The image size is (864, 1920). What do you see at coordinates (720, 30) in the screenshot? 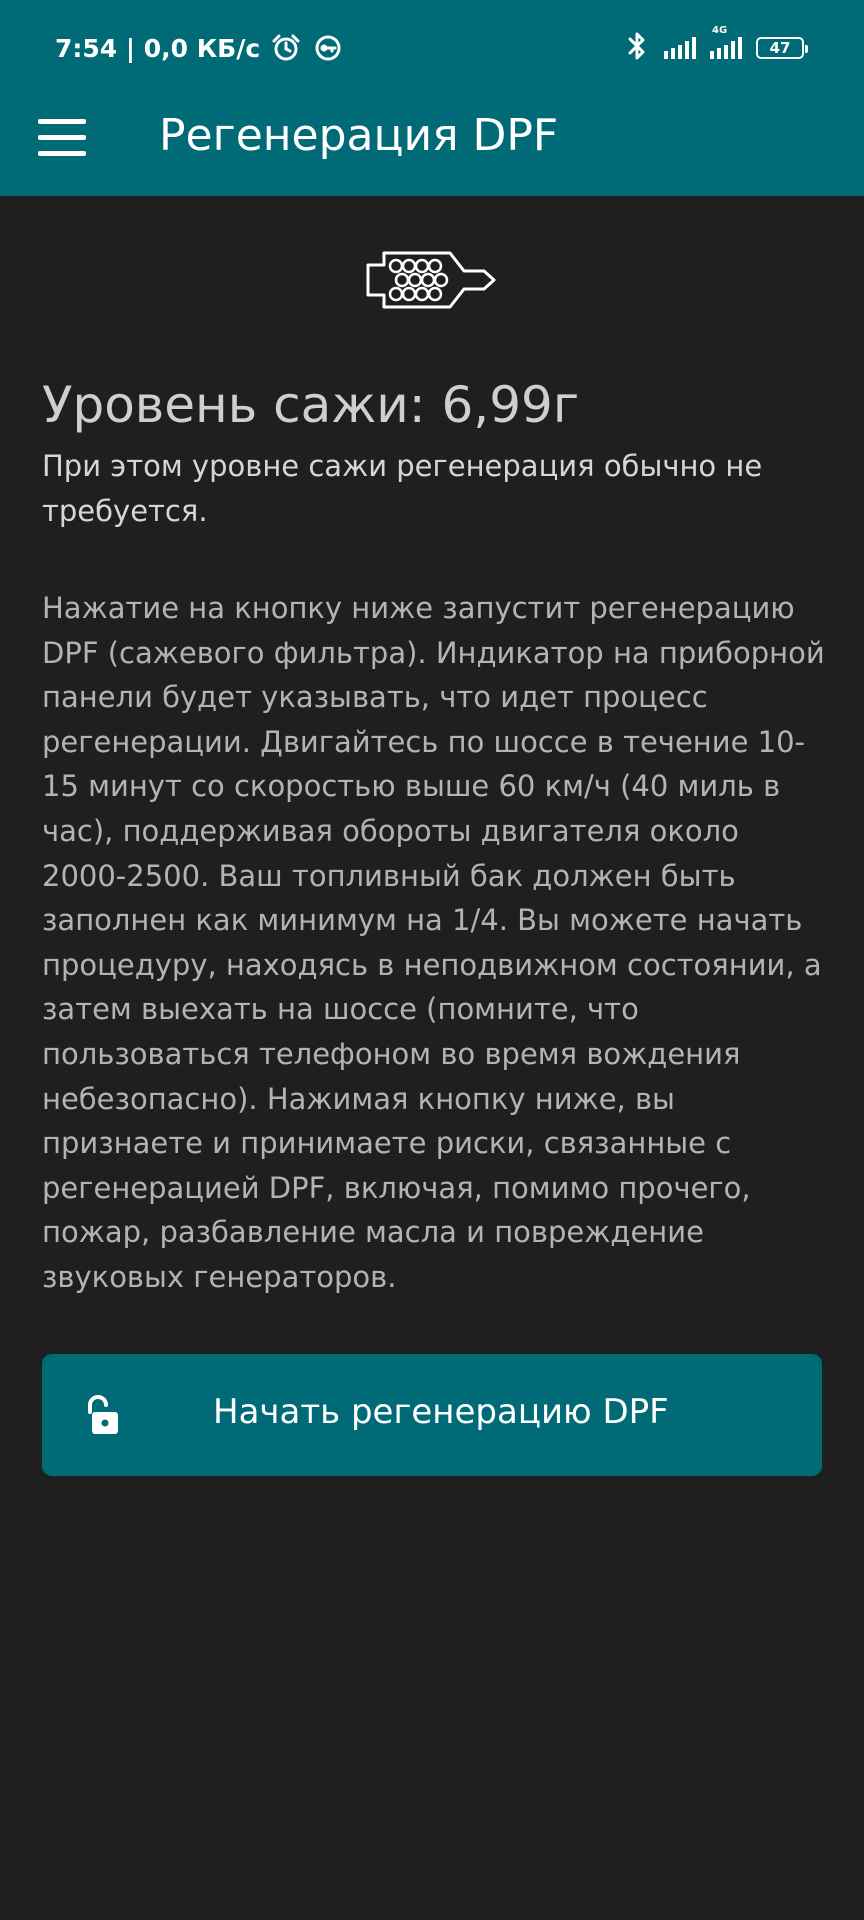
I see `network-type-label: 4G` at bounding box center [720, 30].